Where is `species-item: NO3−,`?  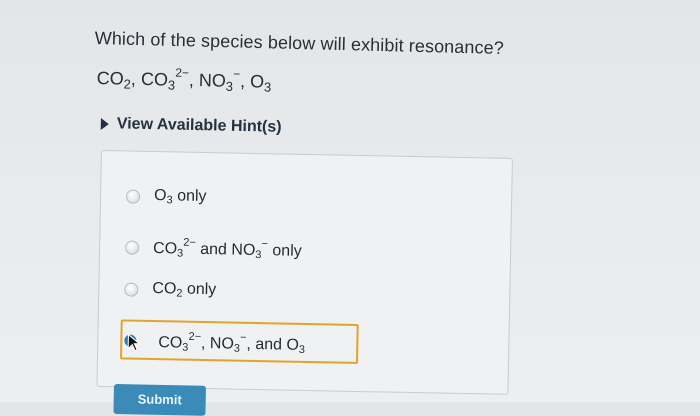
species-item: NO3−, is located at coordinates (224, 80).